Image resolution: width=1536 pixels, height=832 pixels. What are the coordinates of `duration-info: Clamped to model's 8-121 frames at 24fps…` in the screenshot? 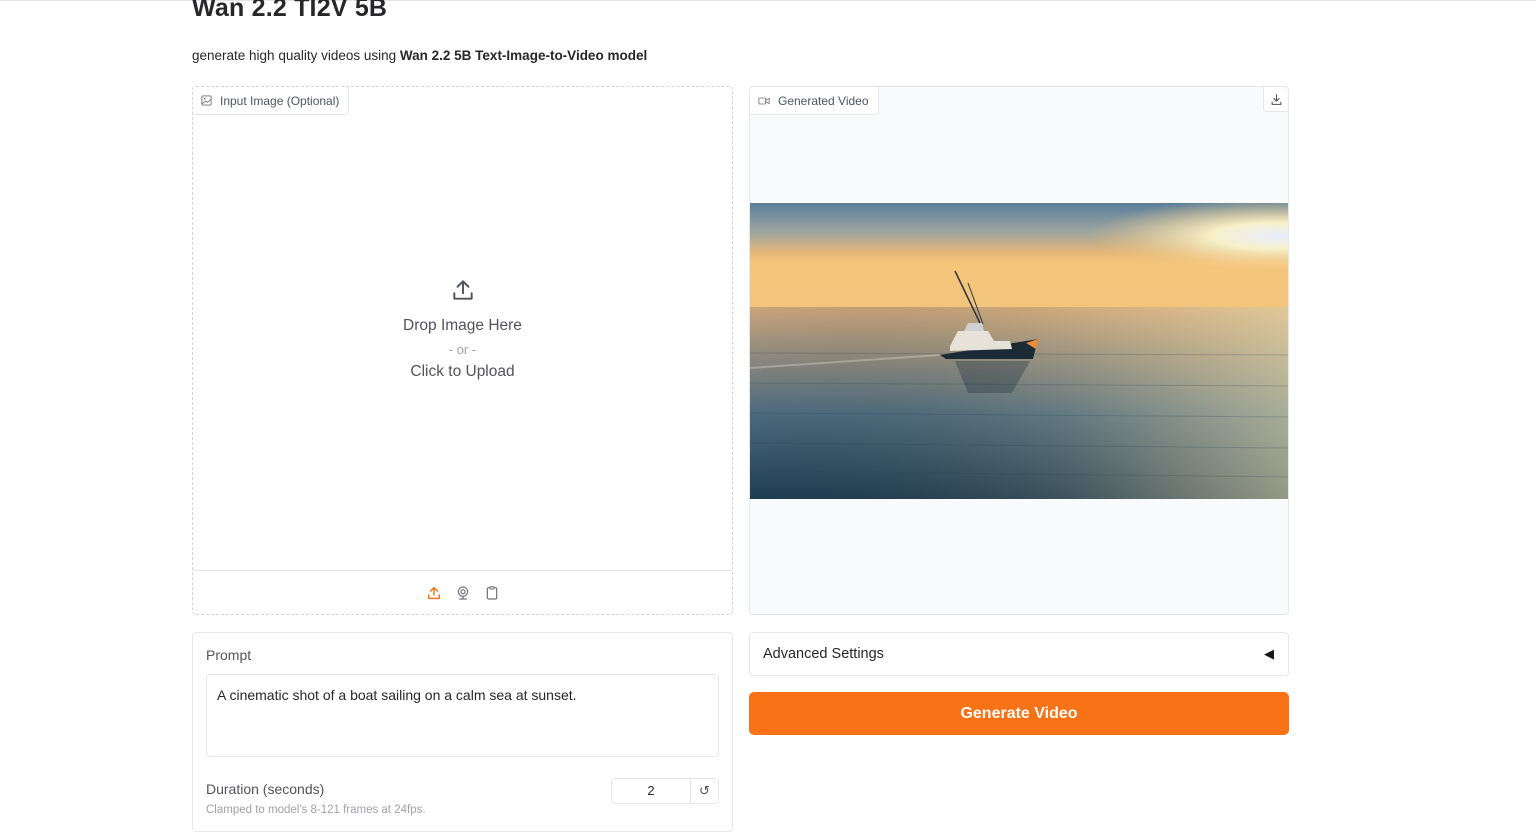 It's located at (316, 810).